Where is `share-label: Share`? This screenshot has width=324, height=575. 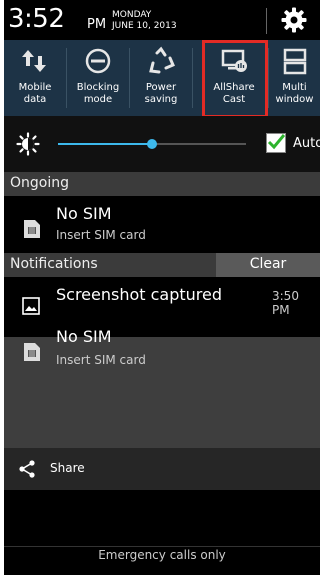 share-label: Share is located at coordinates (67, 468).